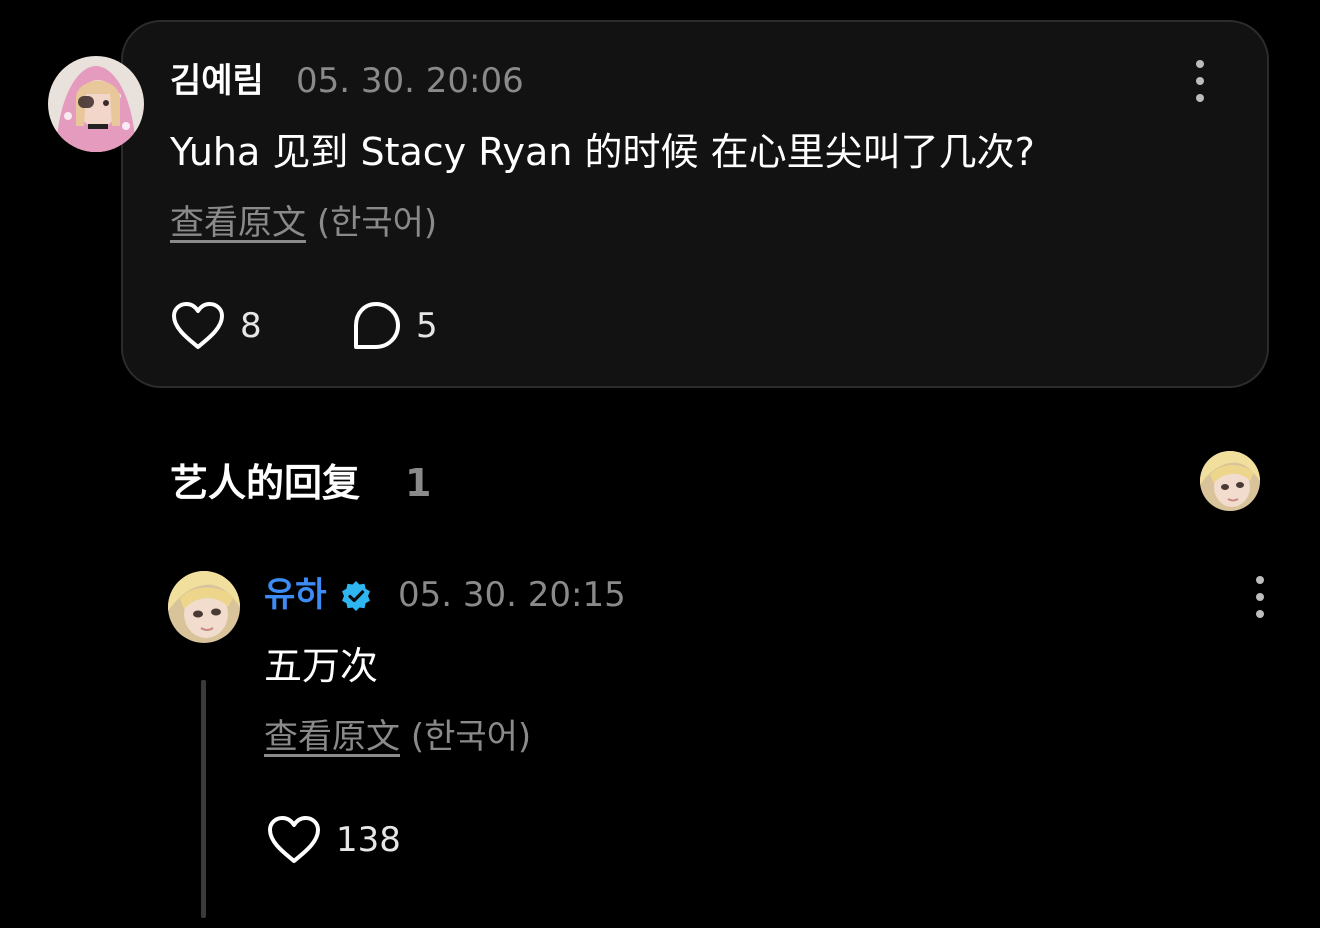 The image size is (1320, 928). I want to click on post-text: Yuha 见到 Stacy Ryan 的时候 在心里尖叫了几次?, so click(602, 152).